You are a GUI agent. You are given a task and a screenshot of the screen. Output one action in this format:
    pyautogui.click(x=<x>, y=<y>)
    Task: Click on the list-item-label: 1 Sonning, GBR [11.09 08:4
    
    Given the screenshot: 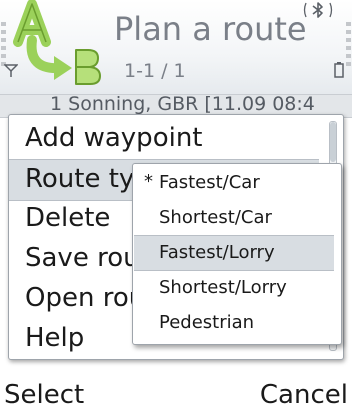 What is the action you would take?
    pyautogui.click(x=182, y=104)
    